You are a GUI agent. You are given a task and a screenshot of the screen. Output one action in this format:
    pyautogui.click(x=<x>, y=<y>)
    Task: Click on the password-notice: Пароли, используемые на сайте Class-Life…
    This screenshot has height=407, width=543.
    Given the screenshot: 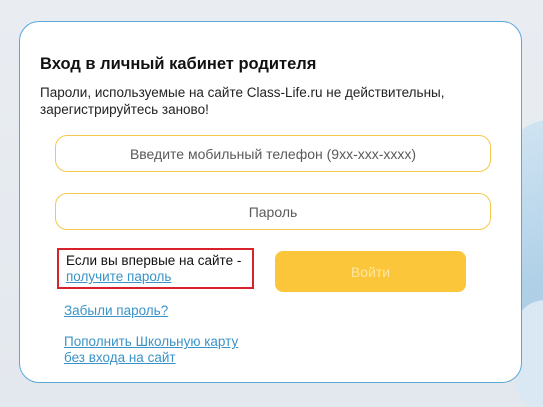 What is the action you would take?
    pyautogui.click(x=242, y=101)
    